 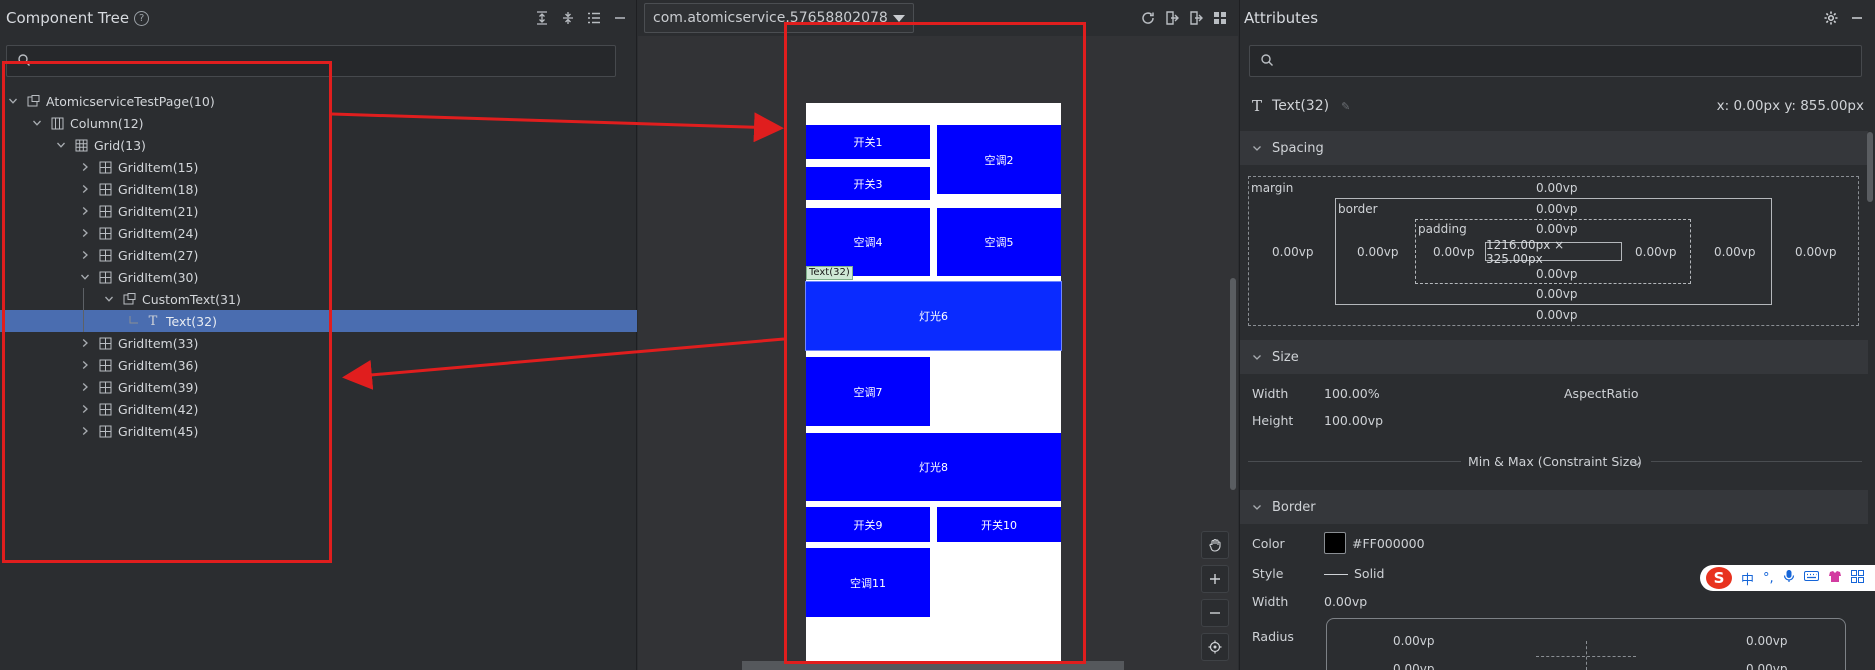 I want to click on expand-all-icon, so click(x=542, y=18).